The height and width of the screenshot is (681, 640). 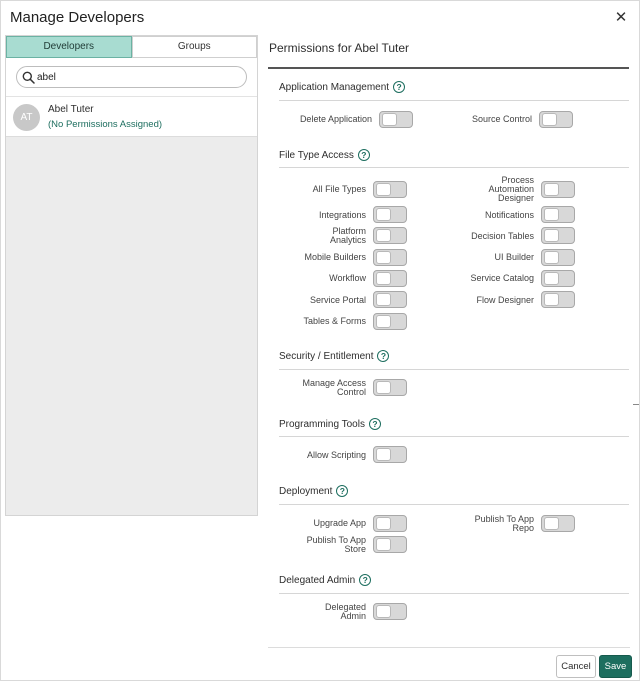 What do you see at coordinates (390, 387) in the screenshot?
I see `toggle-manage-access-control` at bounding box center [390, 387].